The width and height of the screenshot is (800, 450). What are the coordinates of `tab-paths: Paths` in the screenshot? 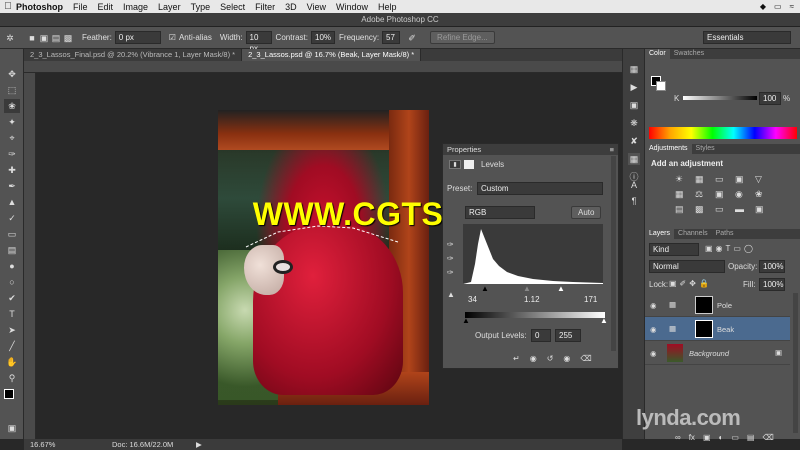 It's located at (725, 234).